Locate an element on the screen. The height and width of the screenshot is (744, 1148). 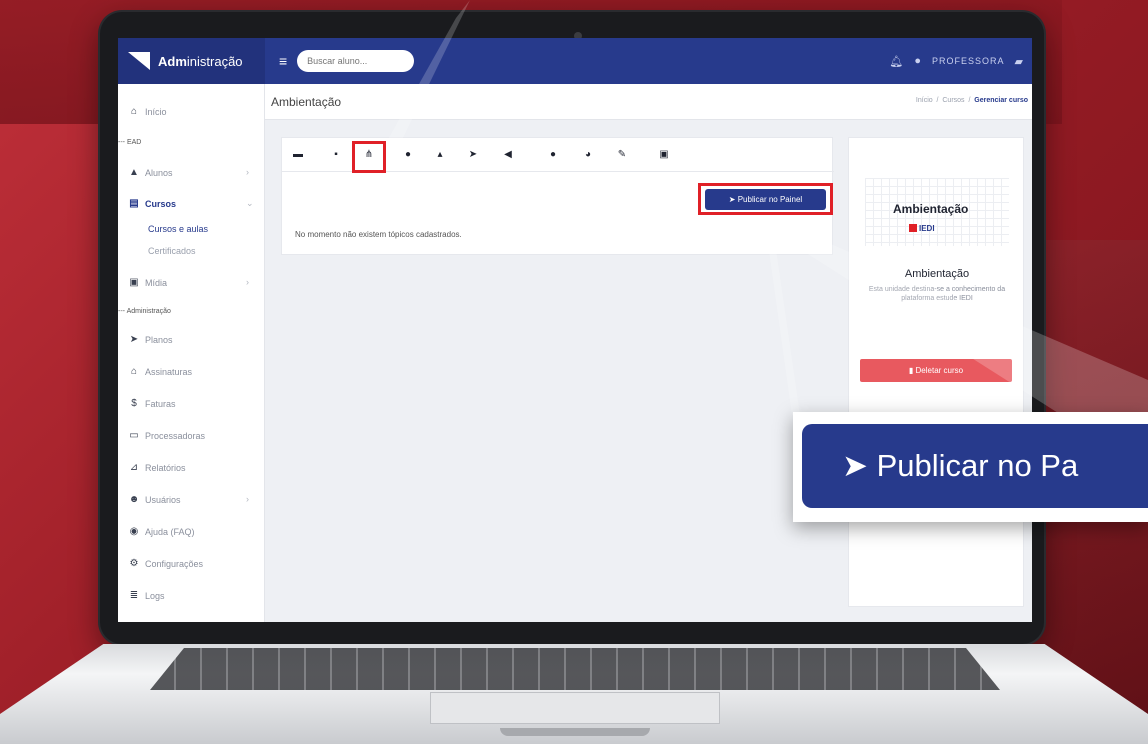
sidebar-item-configuracoes: ⚙ Configurações is located at coordinates (166, 563).